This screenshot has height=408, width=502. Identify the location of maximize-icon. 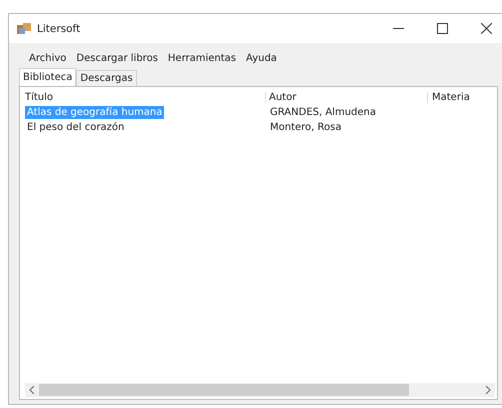
(442, 28).